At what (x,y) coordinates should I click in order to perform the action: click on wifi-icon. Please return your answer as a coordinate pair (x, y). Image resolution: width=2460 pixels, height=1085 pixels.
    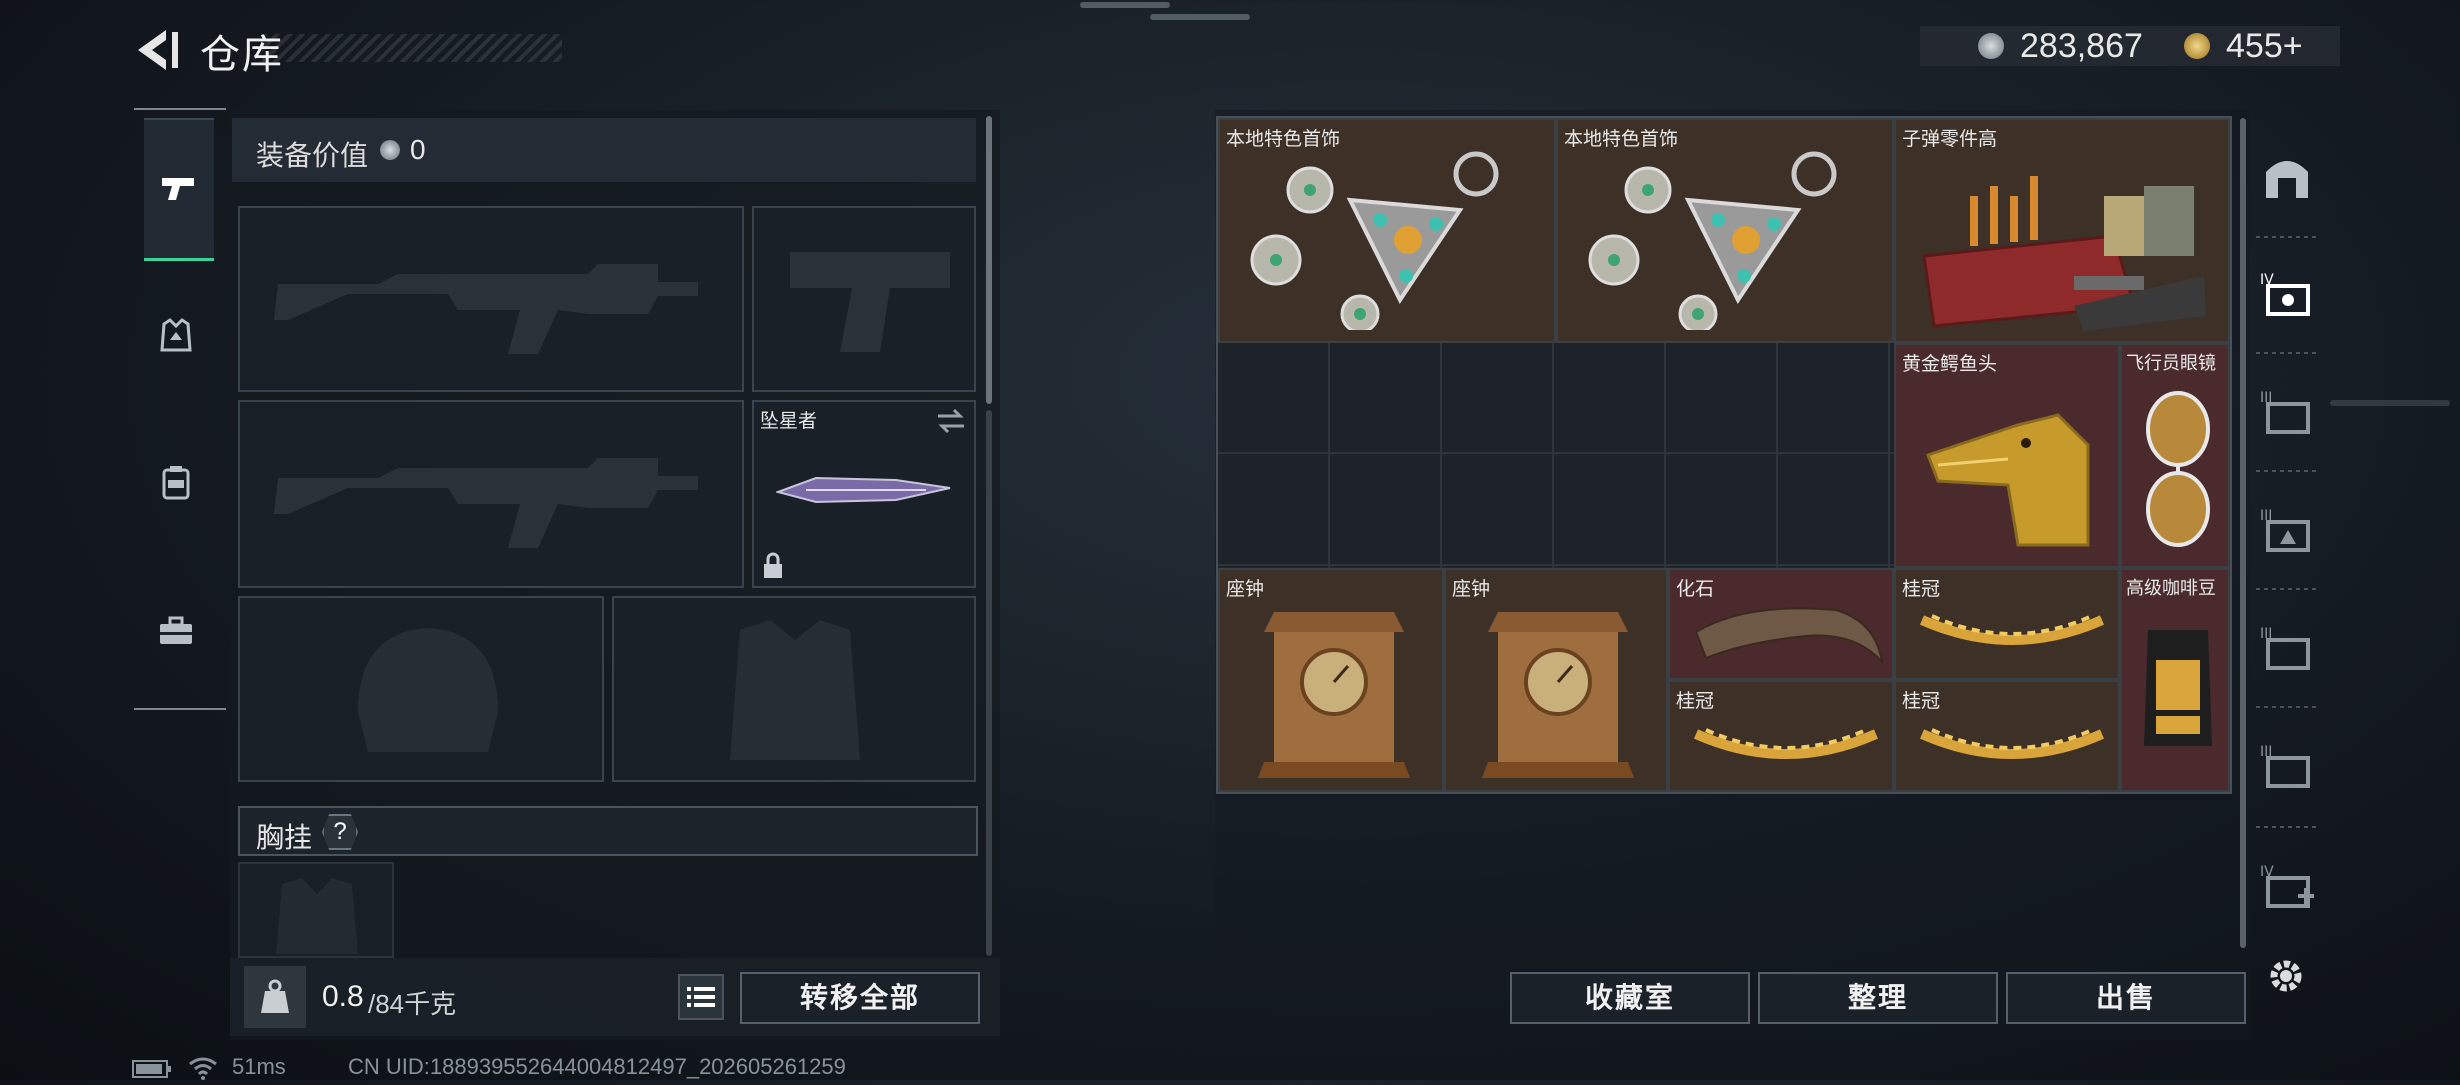
    Looking at the image, I should click on (203, 1070).